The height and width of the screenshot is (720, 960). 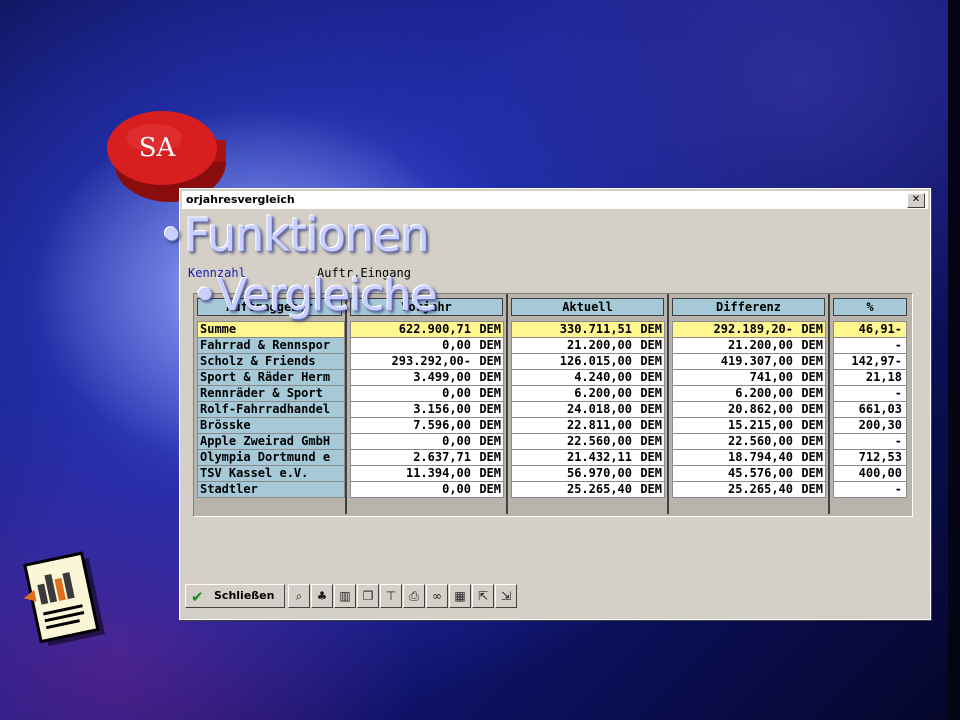 What do you see at coordinates (271, 329) in the screenshot?
I see `table-cell-name: Summe` at bounding box center [271, 329].